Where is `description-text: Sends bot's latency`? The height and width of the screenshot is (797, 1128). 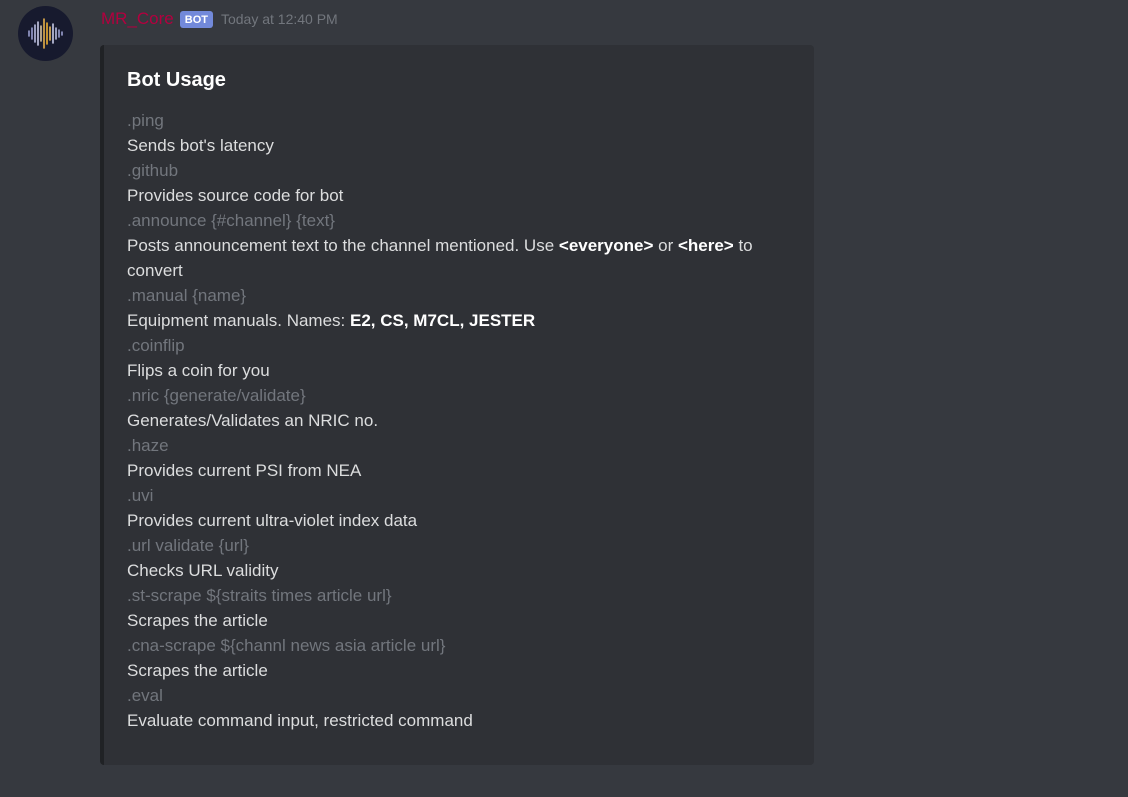 description-text: Sends bot's latency is located at coordinates (200, 145).